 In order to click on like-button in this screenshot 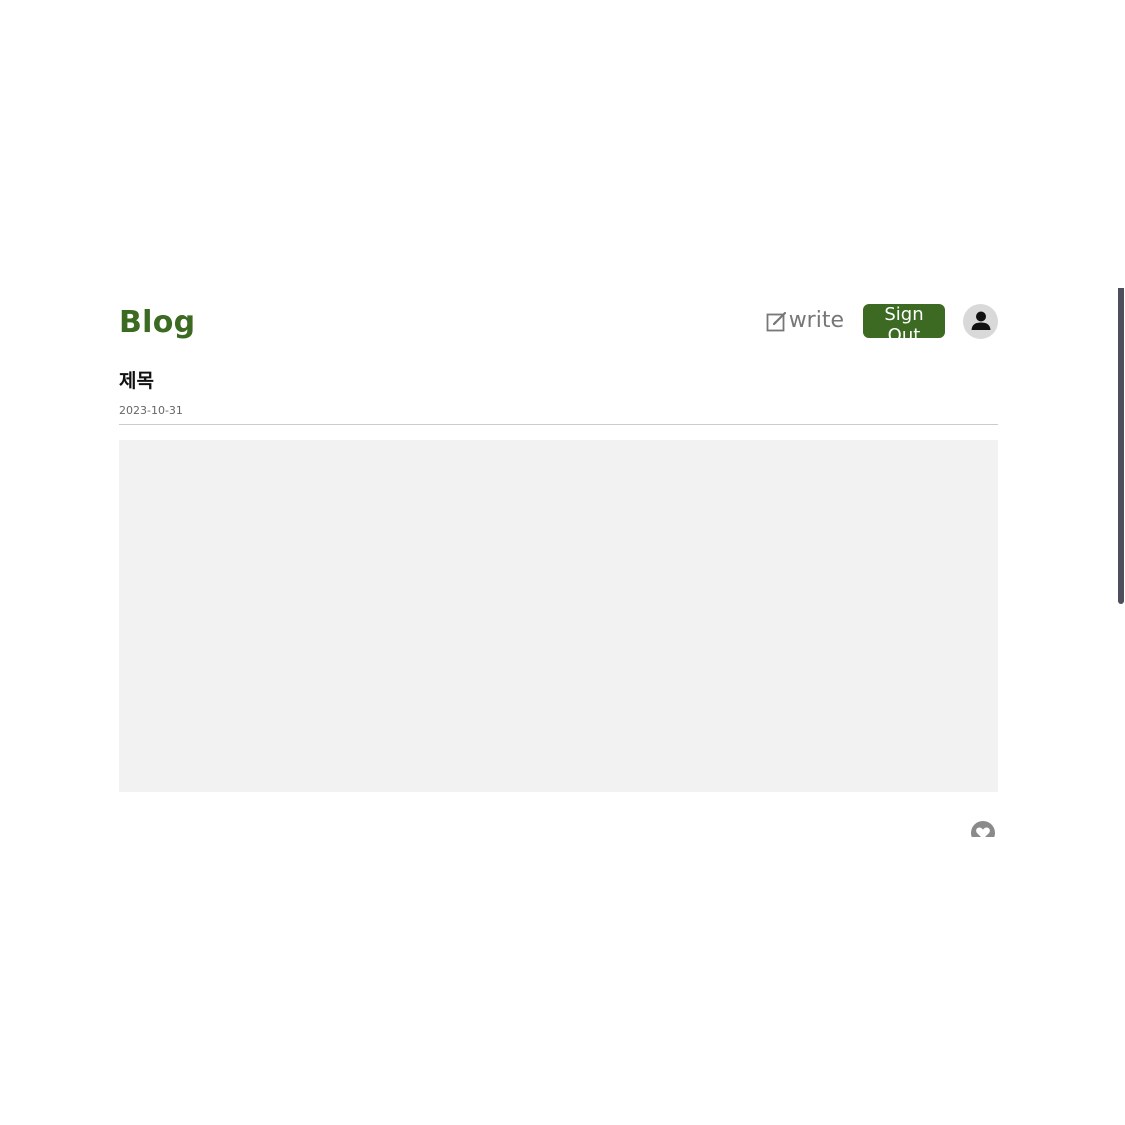, I will do `click(983, 829)`.